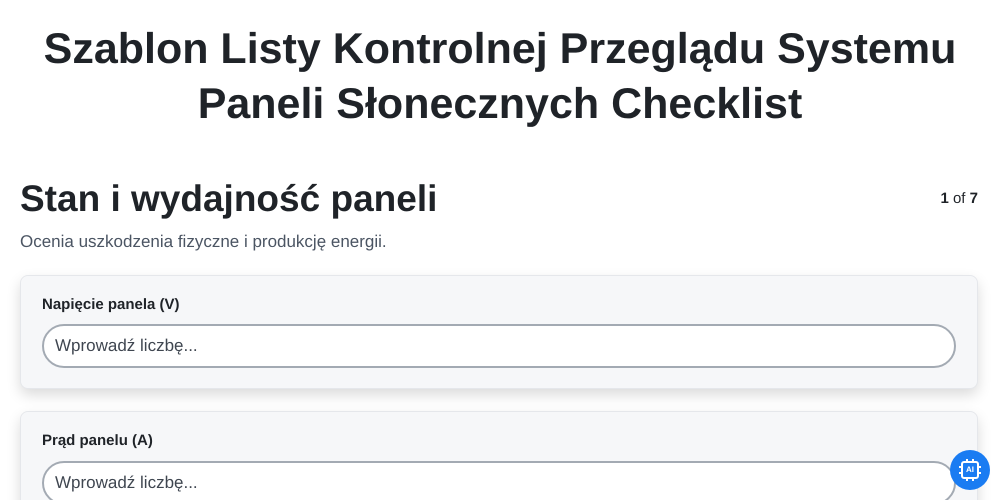  What do you see at coordinates (98, 441) in the screenshot?
I see `field-label: Prąd panelu (A)` at bounding box center [98, 441].